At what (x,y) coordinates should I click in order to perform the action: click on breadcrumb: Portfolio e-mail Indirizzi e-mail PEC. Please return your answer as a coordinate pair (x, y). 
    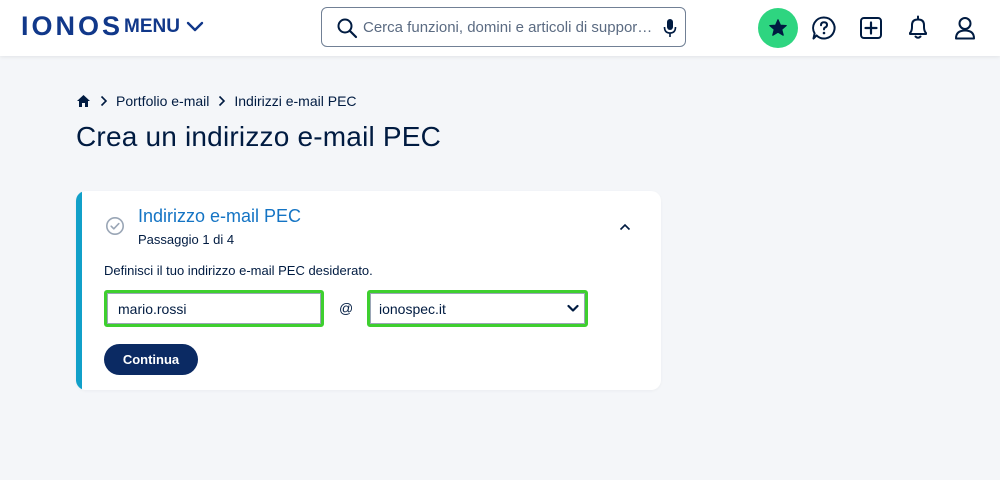
    Looking at the image, I should click on (216, 101).